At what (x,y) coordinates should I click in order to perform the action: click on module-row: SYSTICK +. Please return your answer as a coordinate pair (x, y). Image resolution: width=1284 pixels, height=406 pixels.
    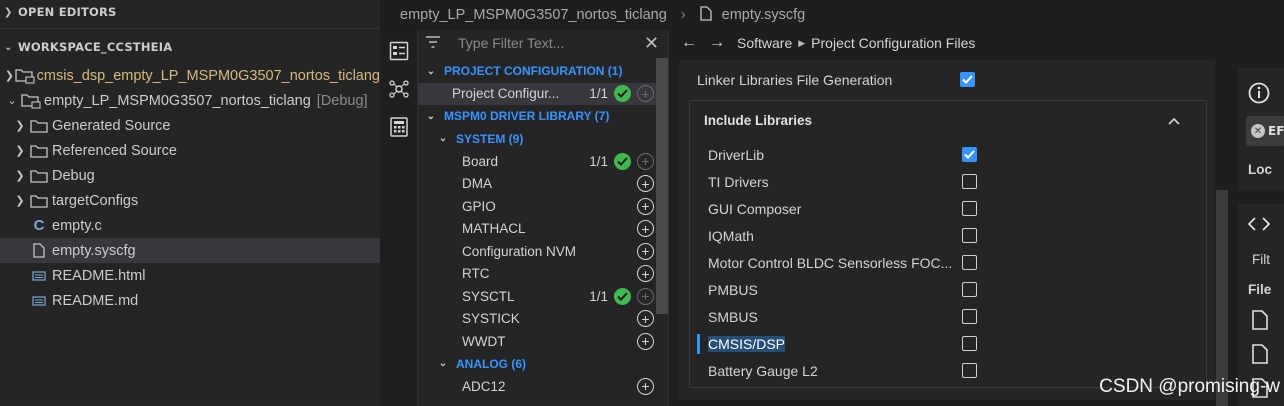
    Looking at the image, I should click on (543, 319).